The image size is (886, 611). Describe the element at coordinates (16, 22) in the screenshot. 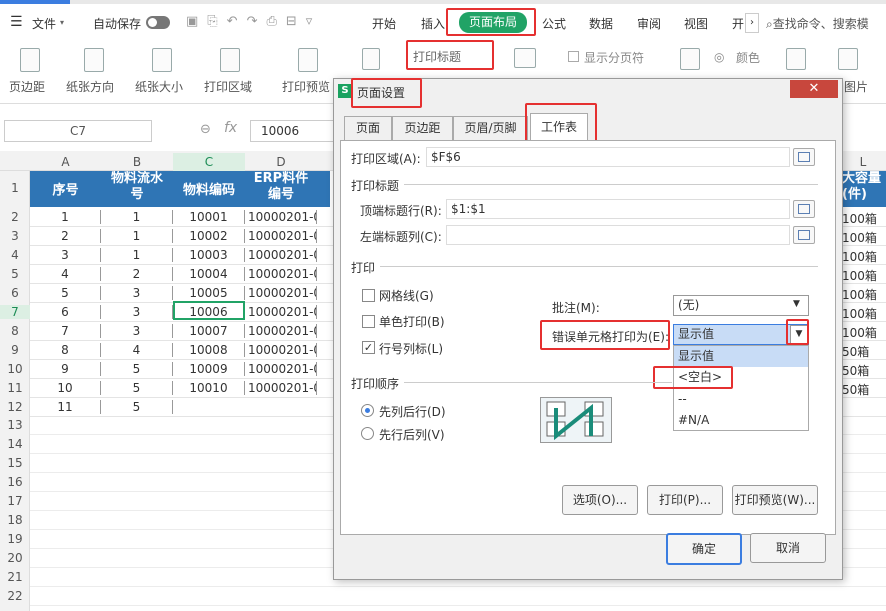

I see `menu-icon: ☰` at that location.